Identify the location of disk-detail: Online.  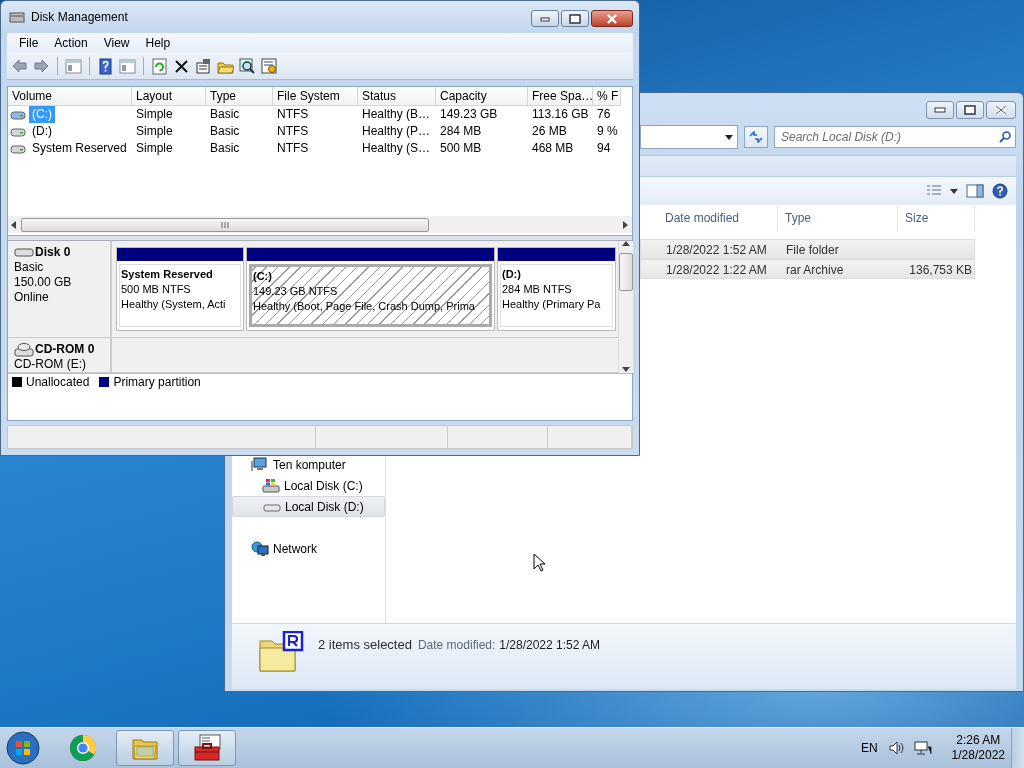
(32, 297).